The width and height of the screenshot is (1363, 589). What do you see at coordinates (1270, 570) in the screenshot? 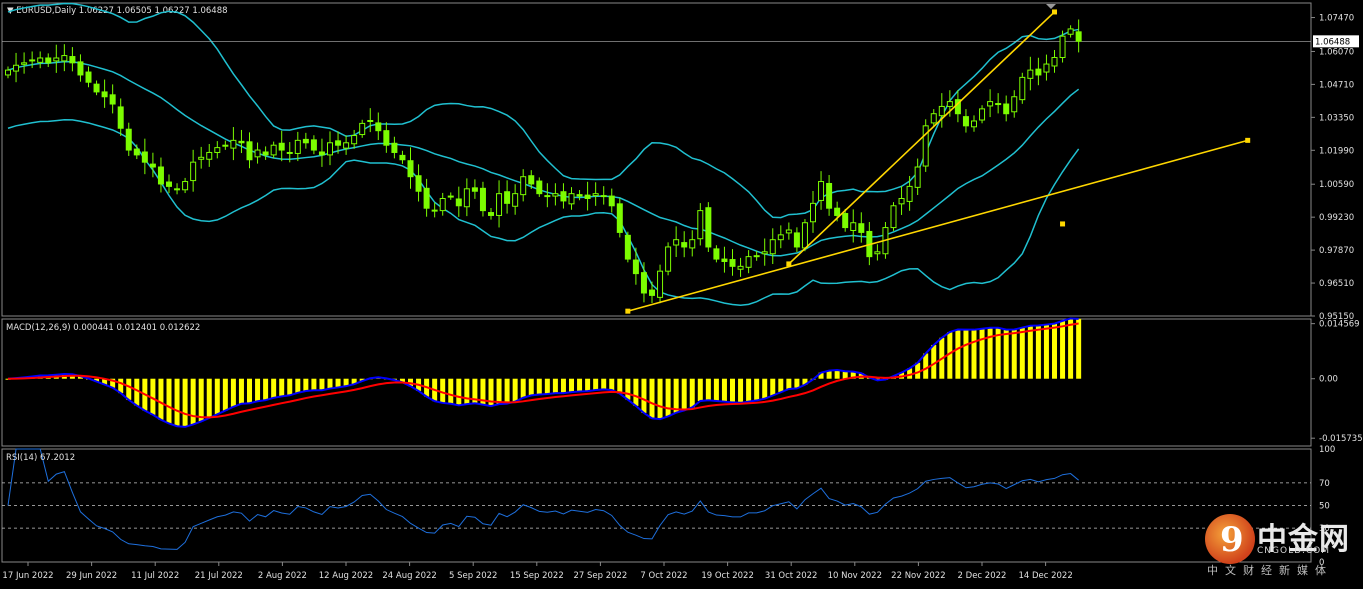
I see `watermark-subtitle: 中文财经新媒体` at bounding box center [1270, 570].